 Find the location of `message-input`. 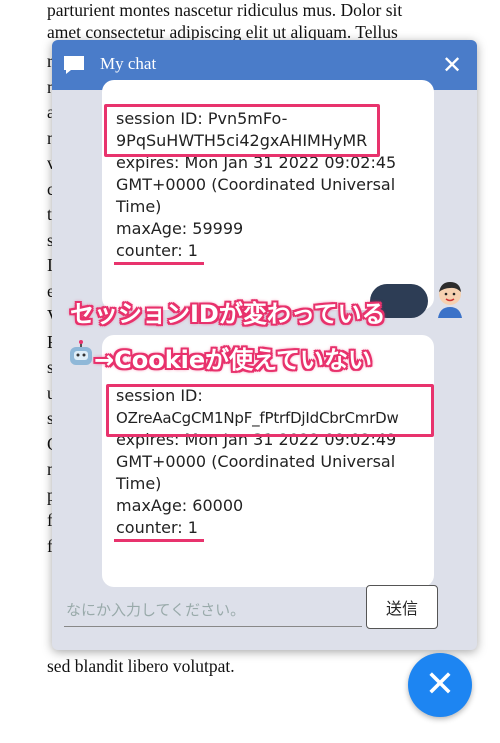

message-input is located at coordinates (214, 610).